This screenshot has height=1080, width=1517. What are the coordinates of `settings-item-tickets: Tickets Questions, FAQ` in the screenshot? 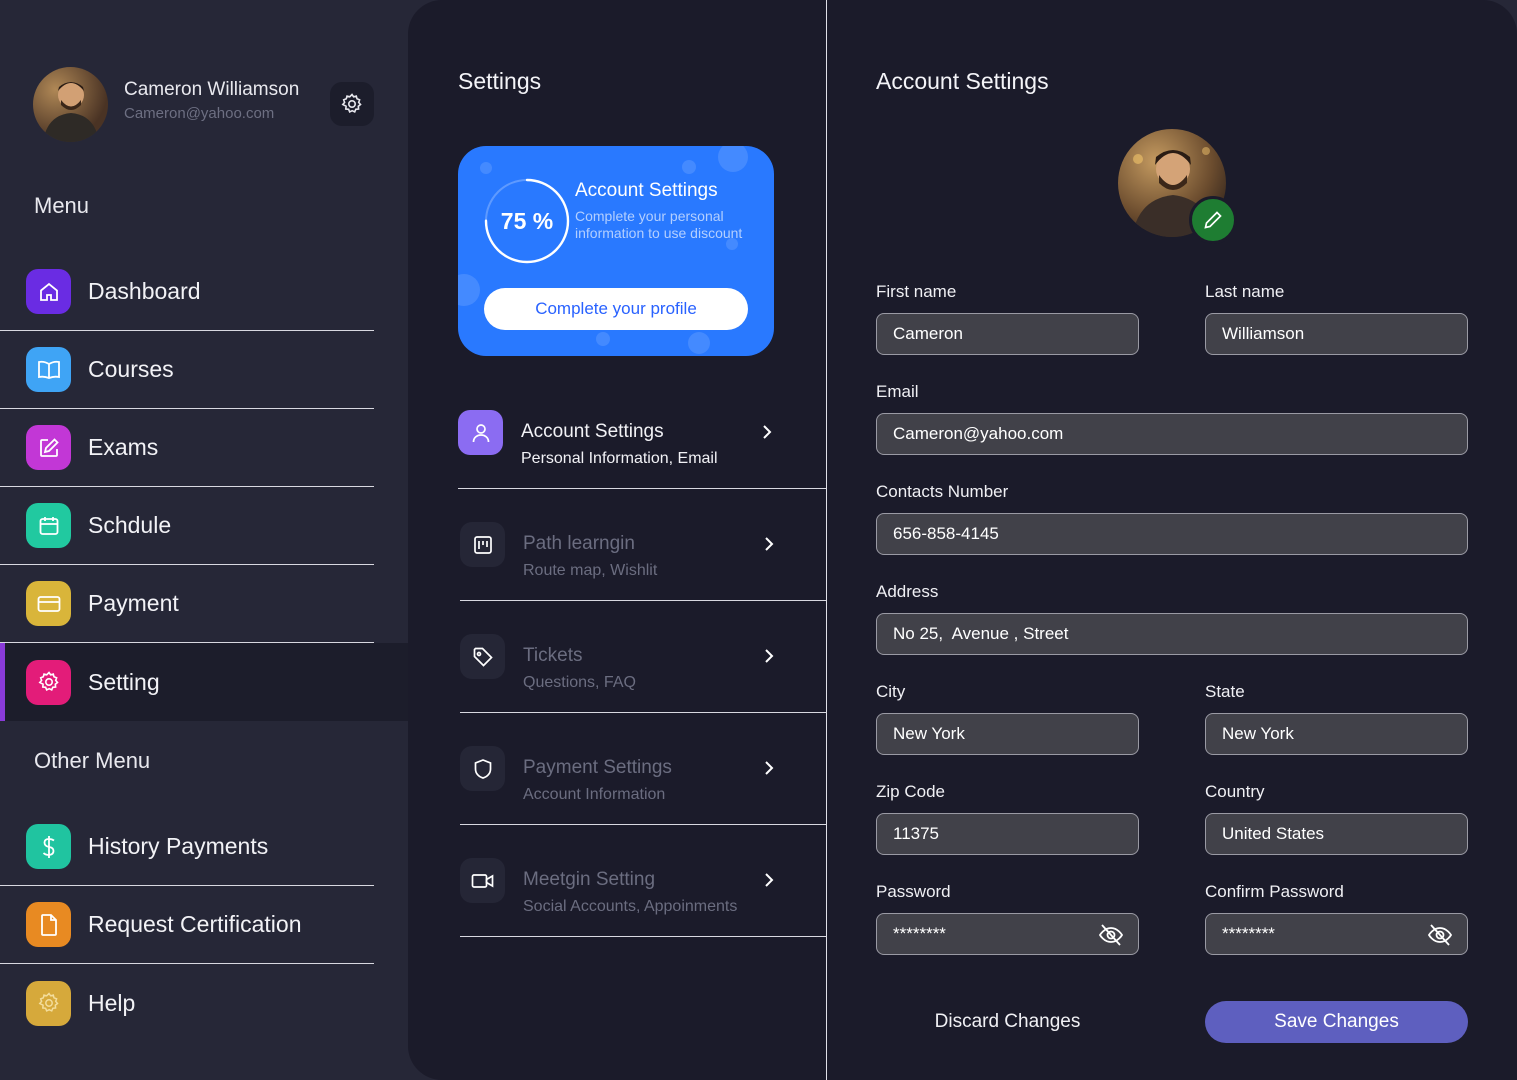 It's located at (644, 657).